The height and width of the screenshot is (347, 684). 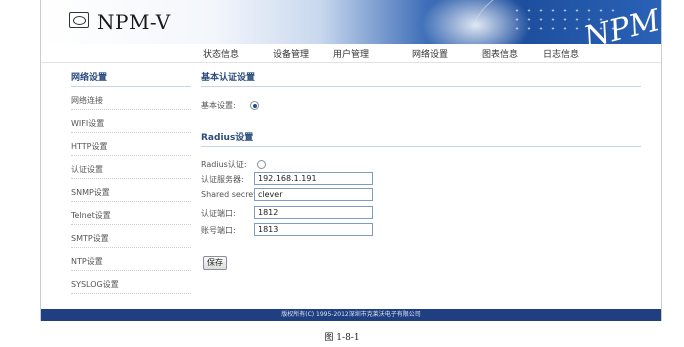 What do you see at coordinates (430, 53) in the screenshot?
I see `nav-network: 网络设置` at bounding box center [430, 53].